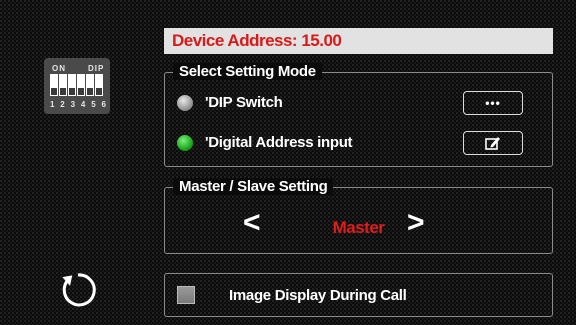 This screenshot has height=325, width=576. I want to click on more-icon: •••, so click(493, 103).